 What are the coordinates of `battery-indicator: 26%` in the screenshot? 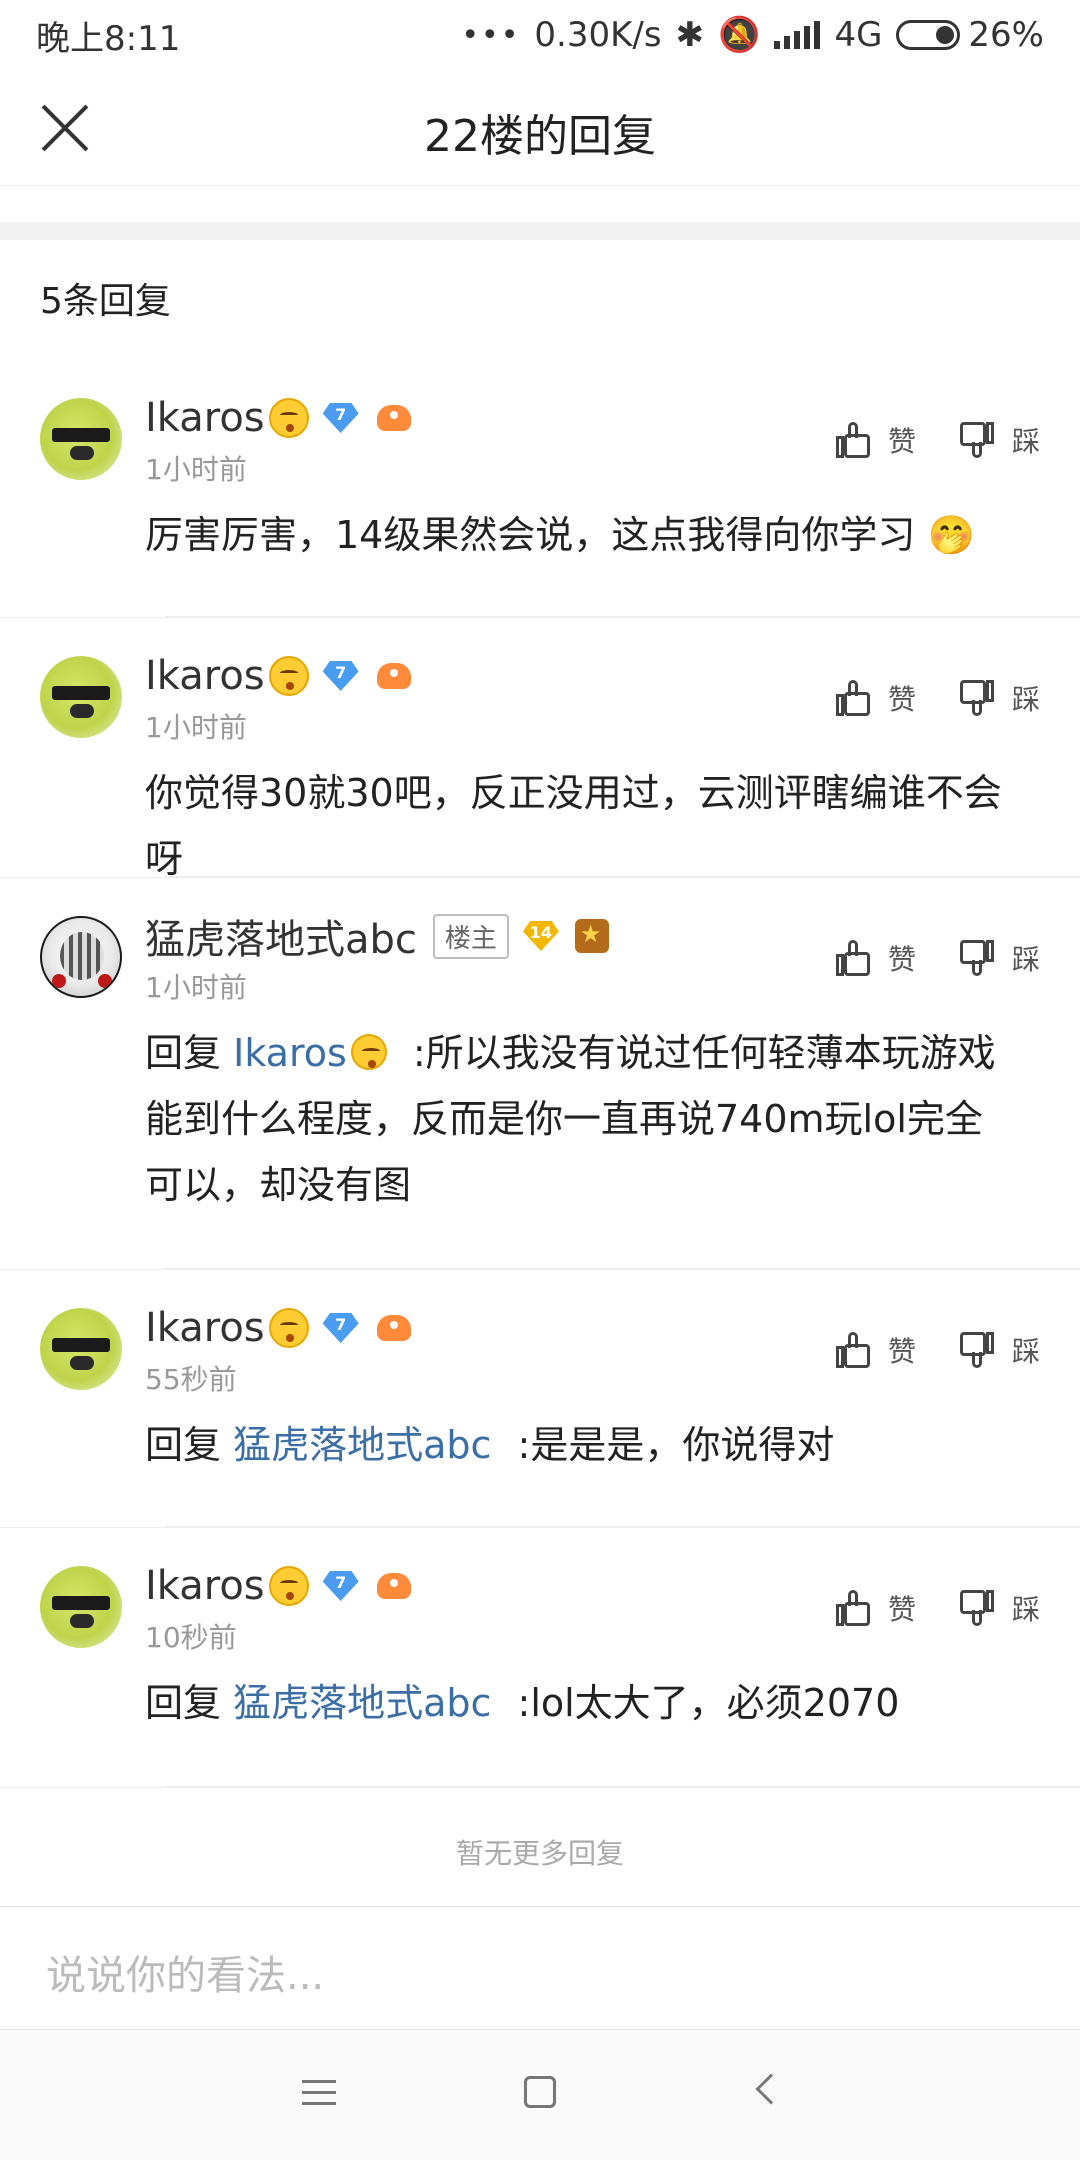 It's located at (970, 35).